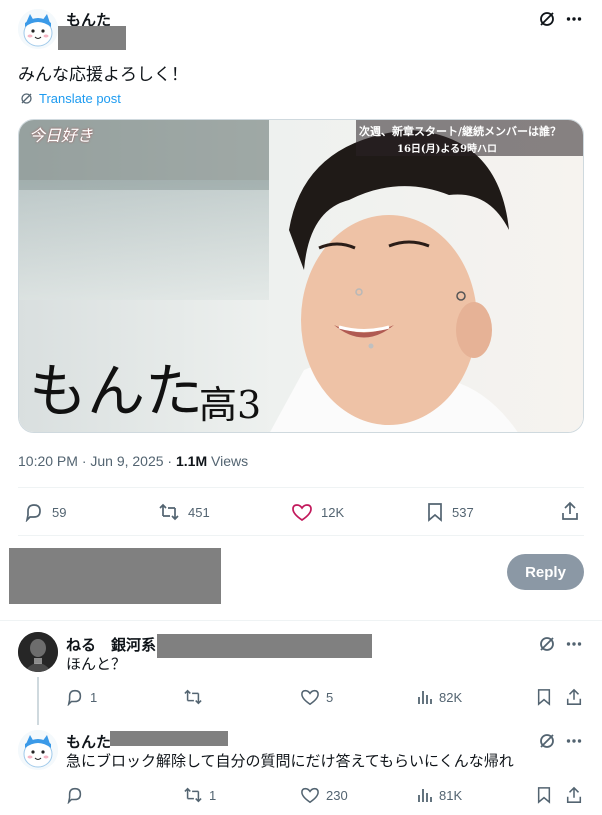  Describe the element at coordinates (59, 512) in the screenshot. I see `reply-count: 59` at that location.